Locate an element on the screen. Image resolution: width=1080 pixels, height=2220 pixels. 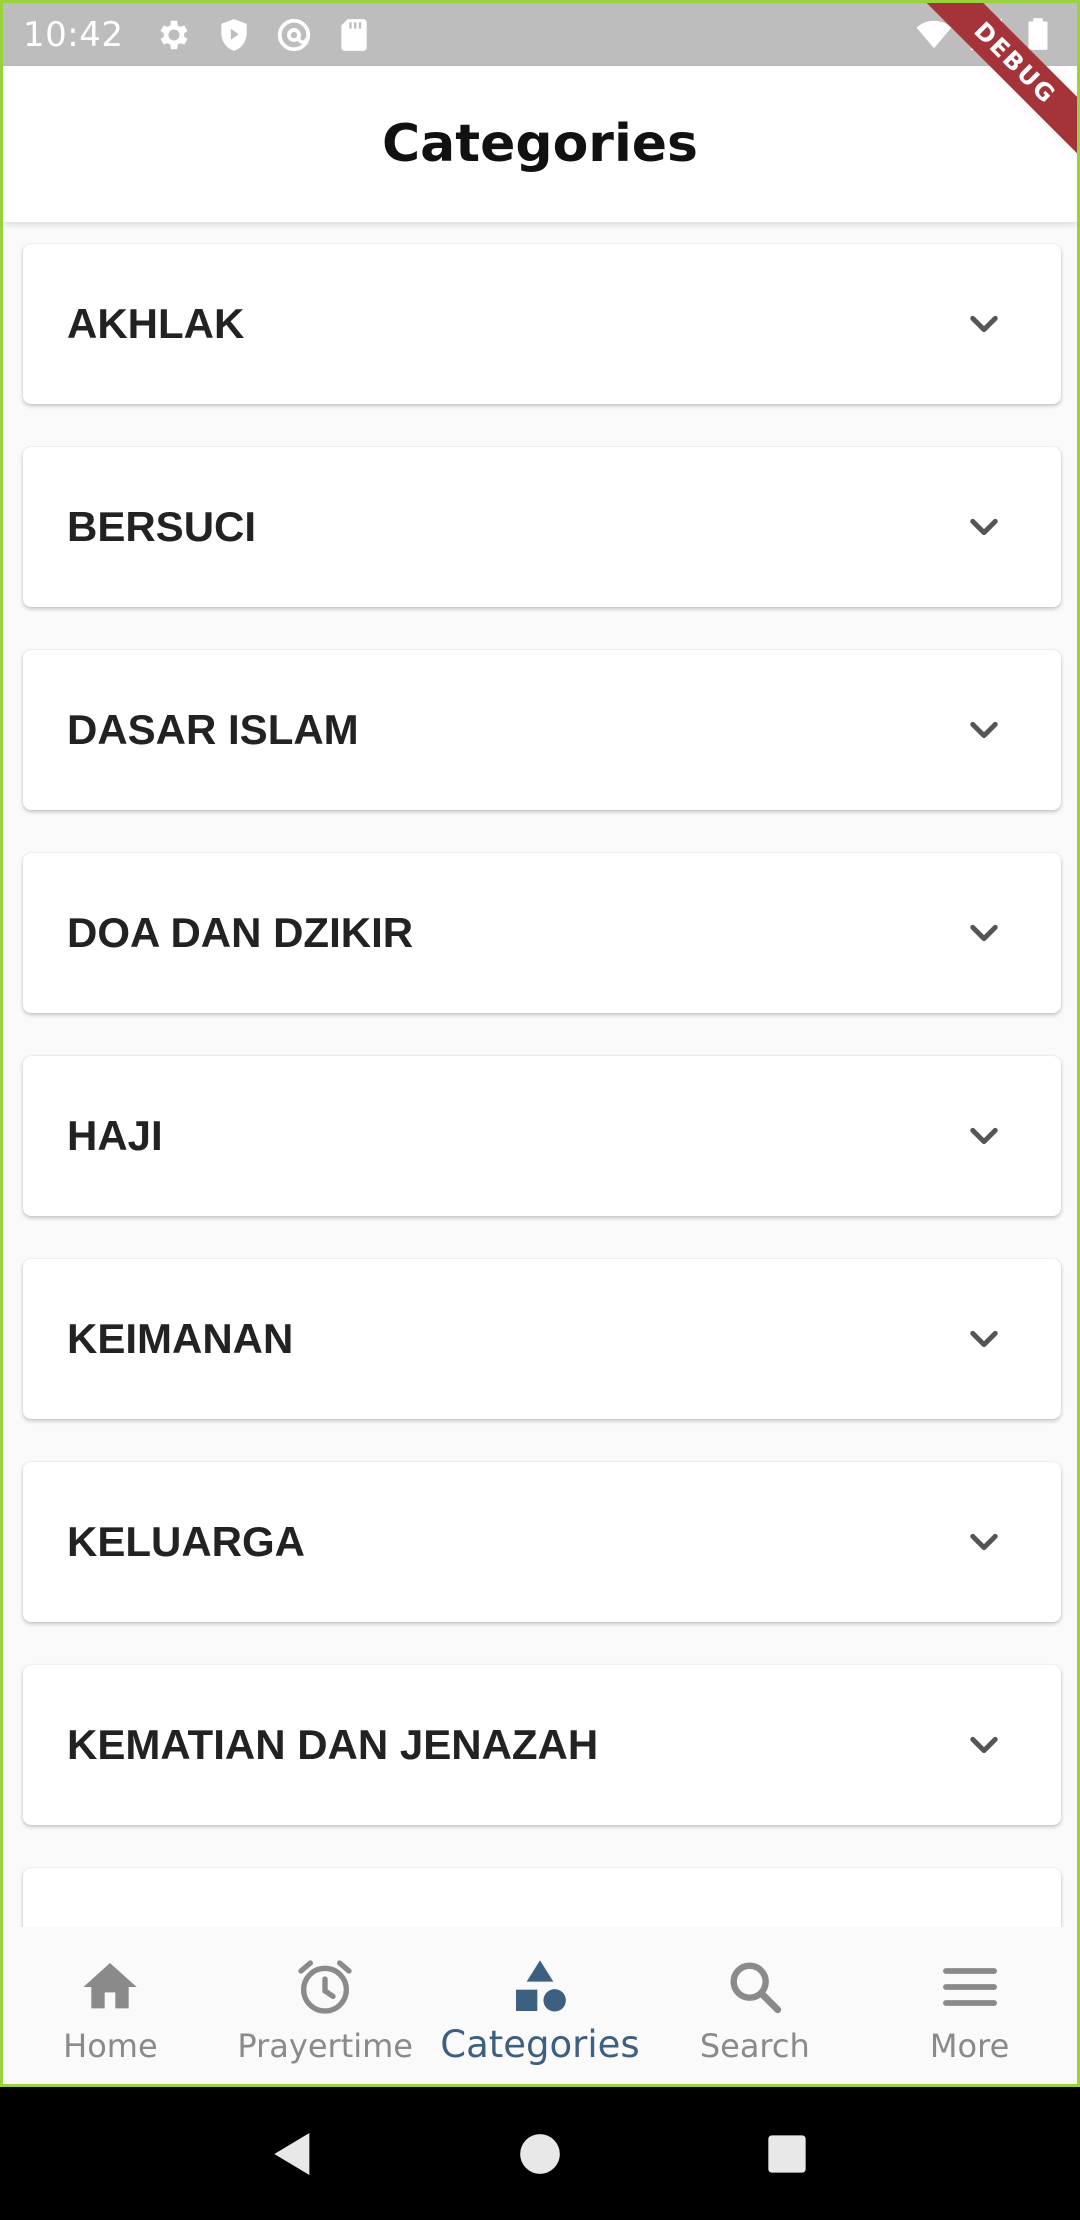
nav-label: More is located at coordinates (969, 2046).